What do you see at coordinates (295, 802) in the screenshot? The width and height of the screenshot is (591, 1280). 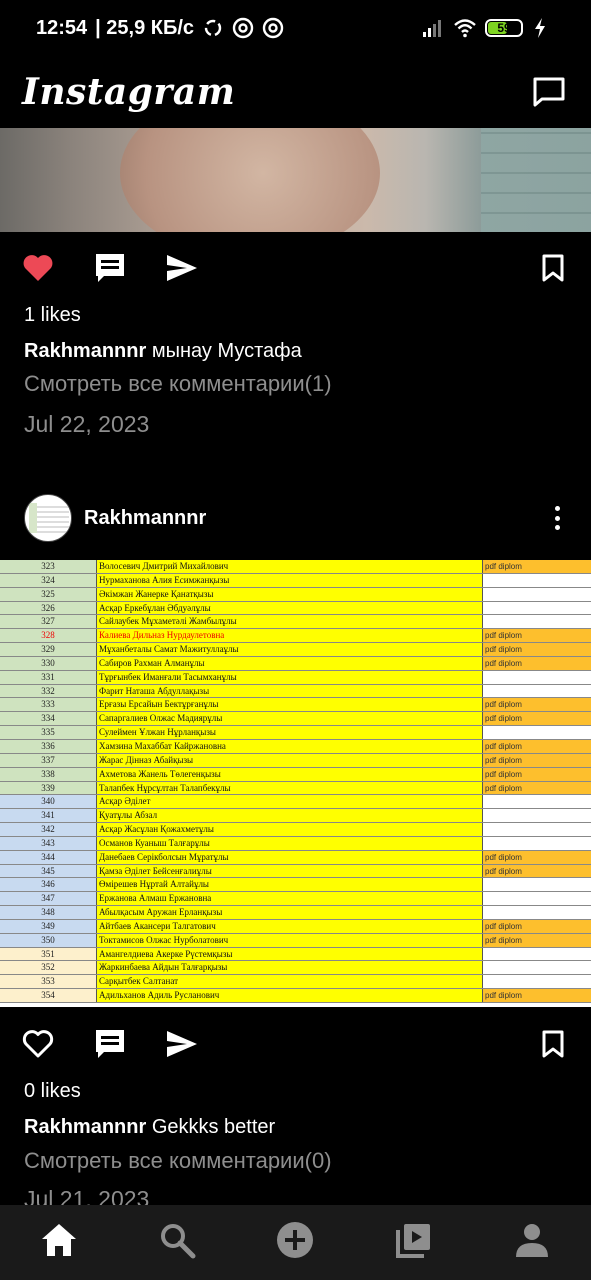 I see `sheet-row: 340 Асқар Әділет` at bounding box center [295, 802].